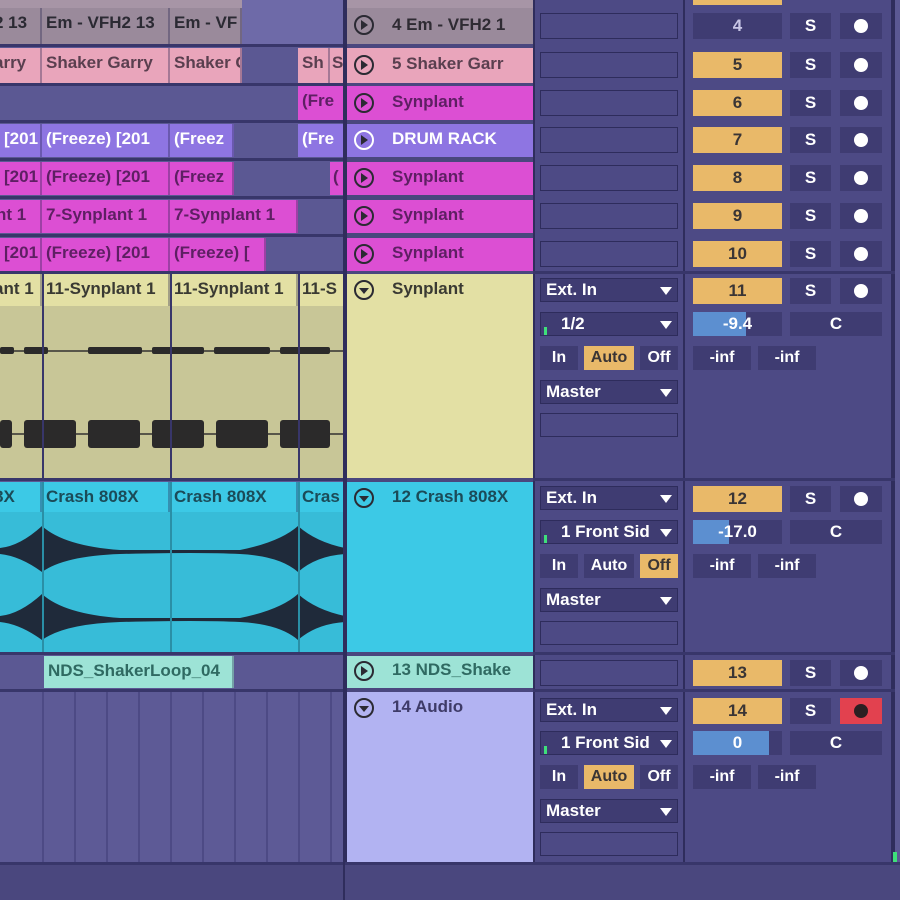 The image size is (900, 900). I want to click on track-activator: 14, so click(737, 711).